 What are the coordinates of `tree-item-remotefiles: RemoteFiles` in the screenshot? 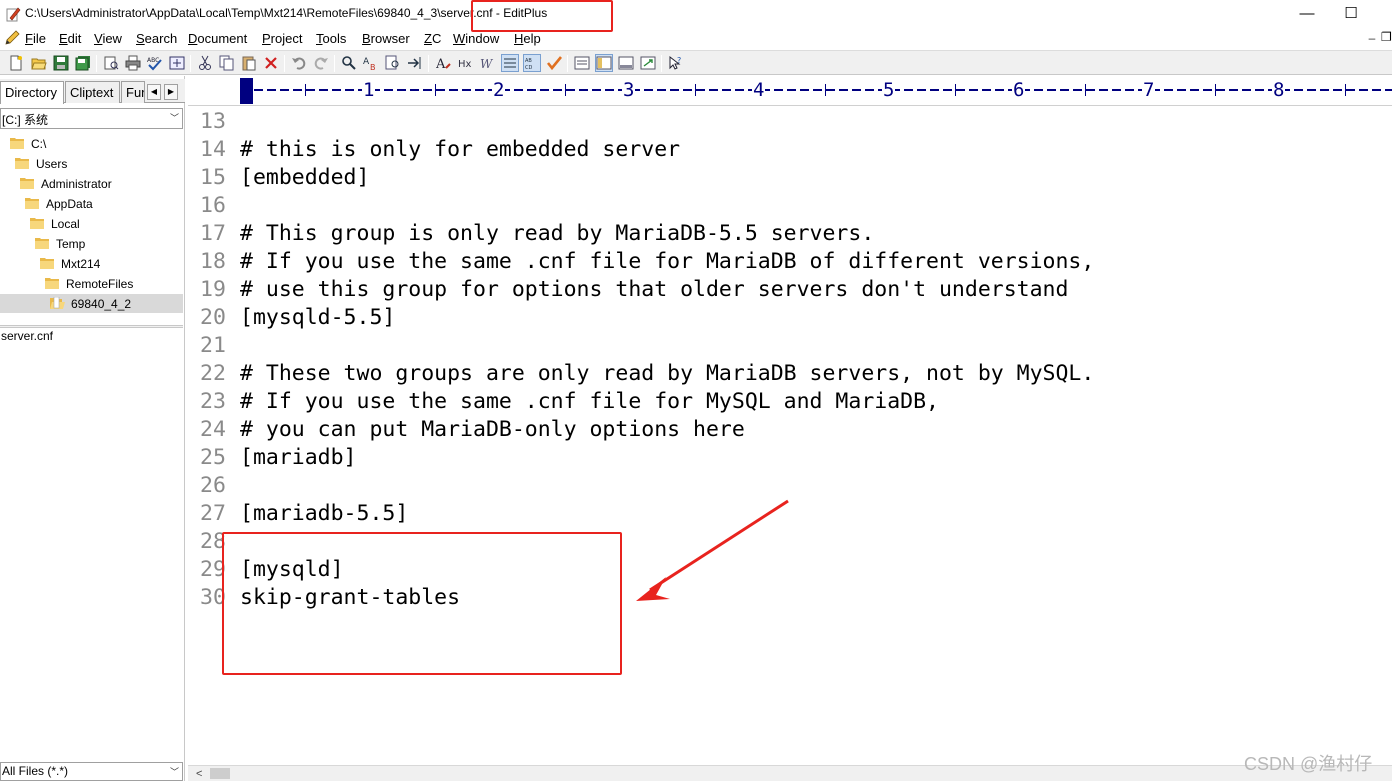 It's located at (89, 283).